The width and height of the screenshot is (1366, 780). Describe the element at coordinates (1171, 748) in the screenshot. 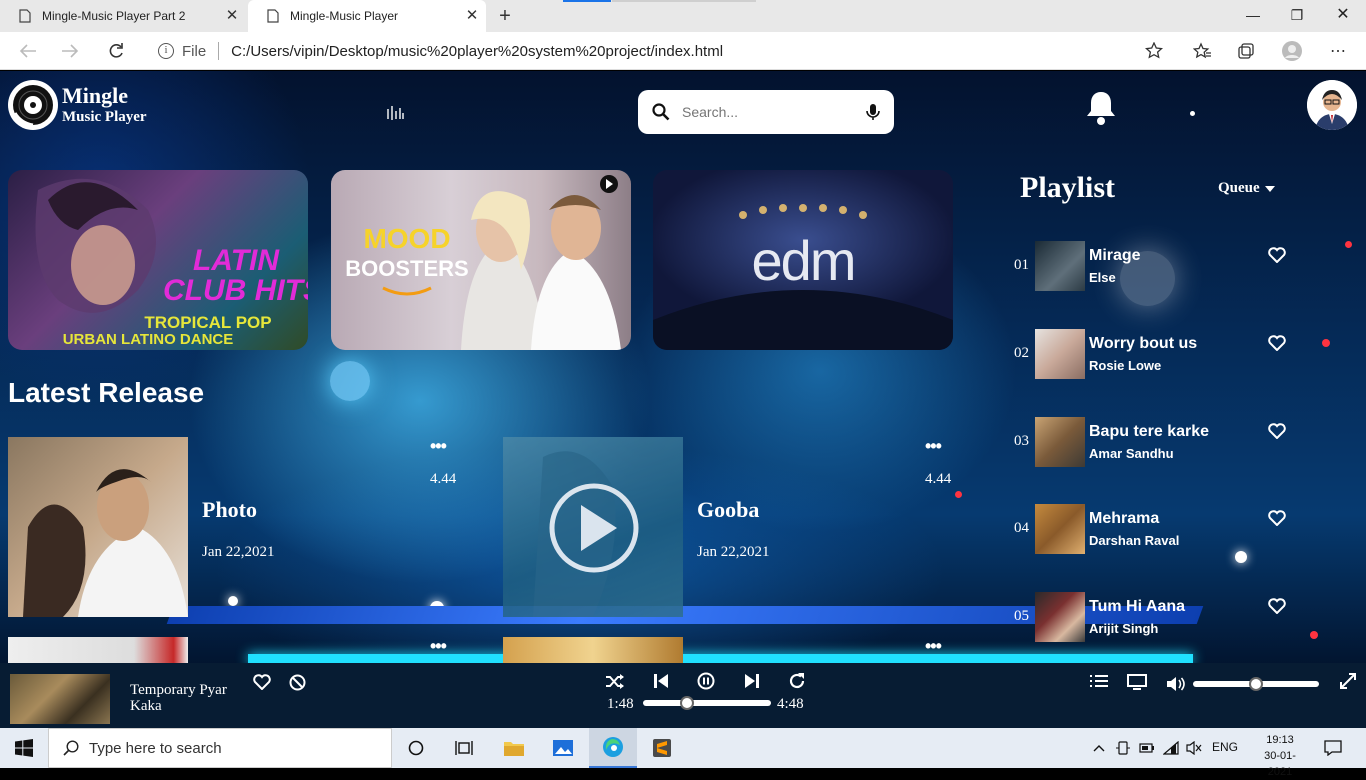

I see `wifi-icon` at that location.